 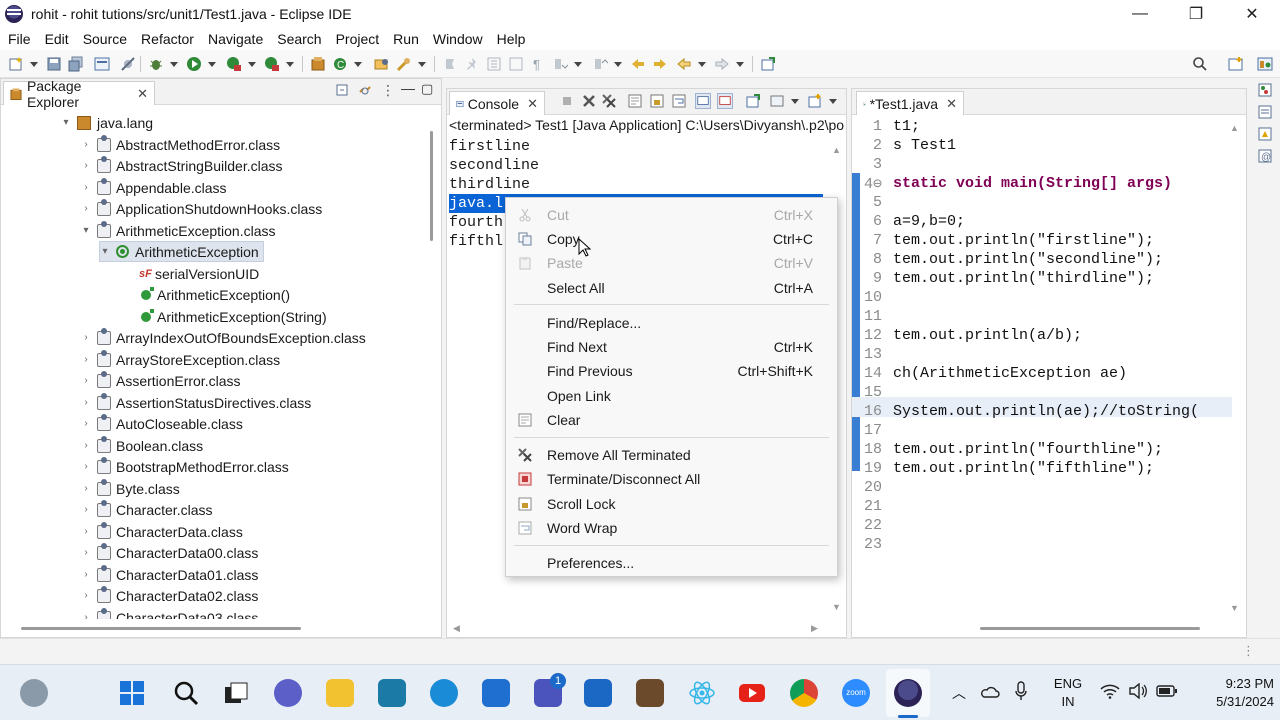 What do you see at coordinates (671, 420) in the screenshot?
I see `menu-item-clear: Clear` at bounding box center [671, 420].